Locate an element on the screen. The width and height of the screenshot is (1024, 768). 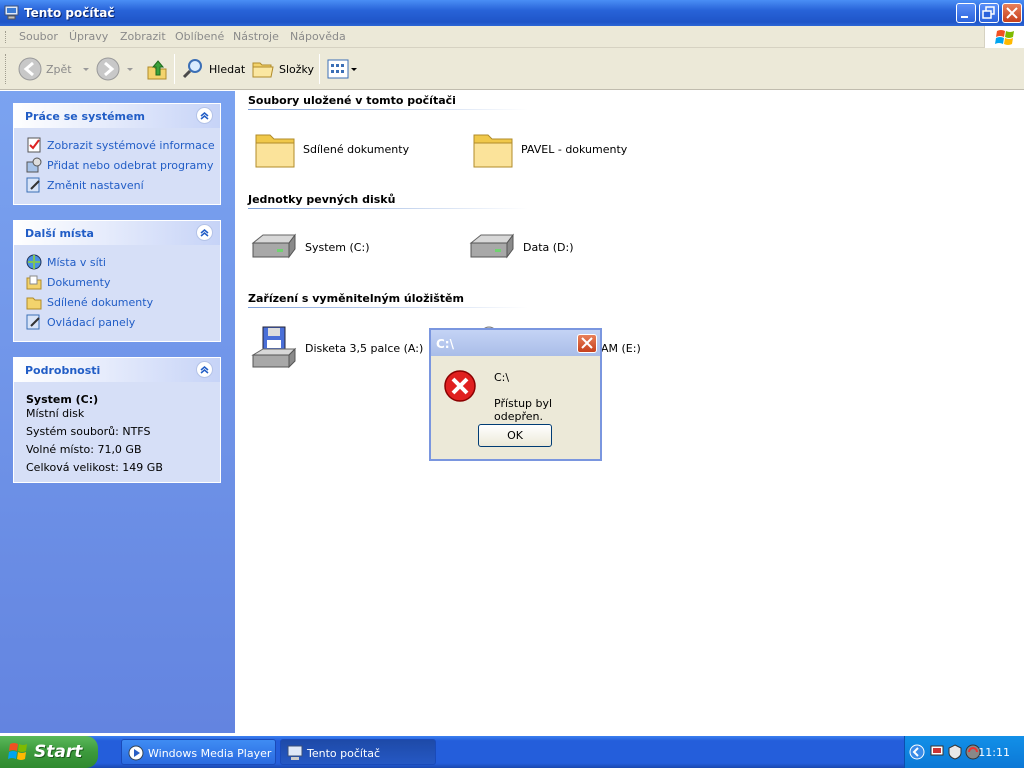
start-button: Start is located at coordinates (49, 752).